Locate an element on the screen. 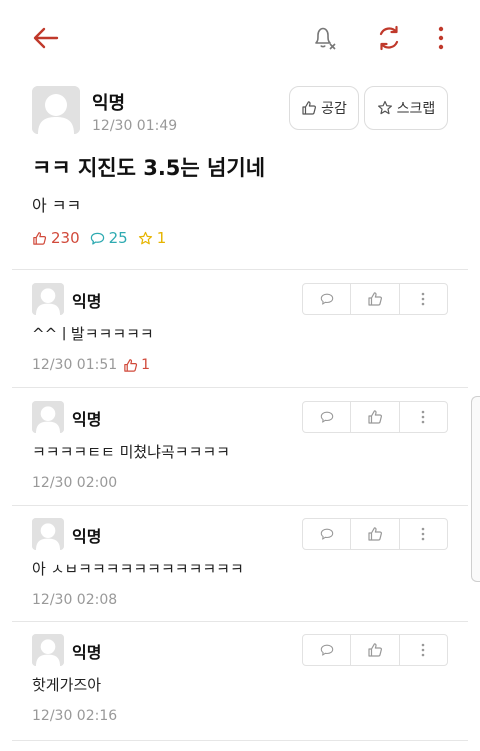 This screenshot has width=480, height=751. like-button-label: 공감 is located at coordinates (334, 109).